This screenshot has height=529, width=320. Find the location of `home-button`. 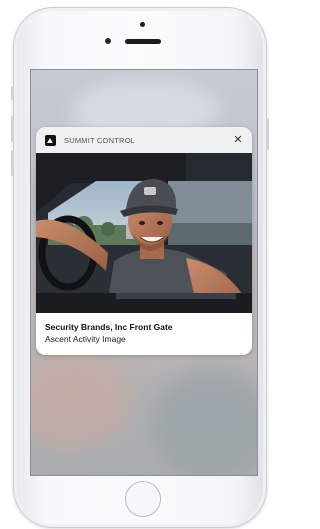

home-button is located at coordinates (143, 499).